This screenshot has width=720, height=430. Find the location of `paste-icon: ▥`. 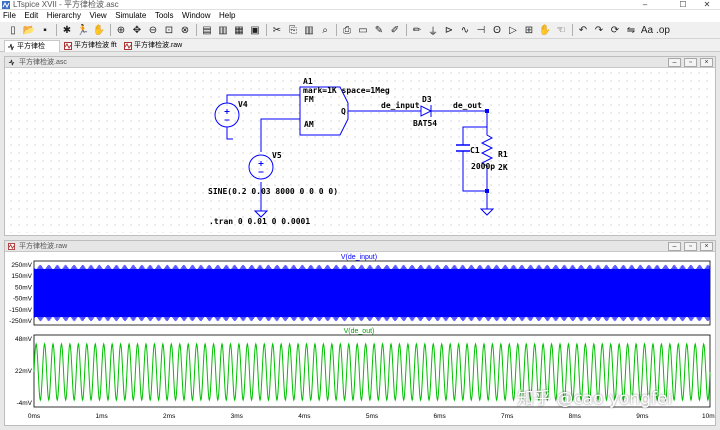

paste-icon: ▥ is located at coordinates (309, 30).